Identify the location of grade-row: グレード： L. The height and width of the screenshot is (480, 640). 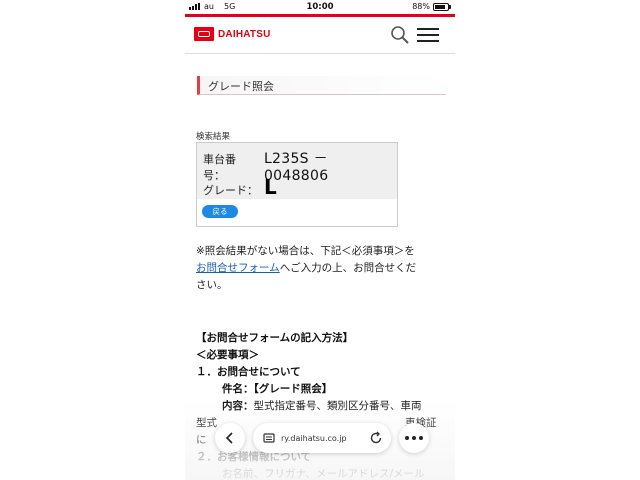
(240, 187).